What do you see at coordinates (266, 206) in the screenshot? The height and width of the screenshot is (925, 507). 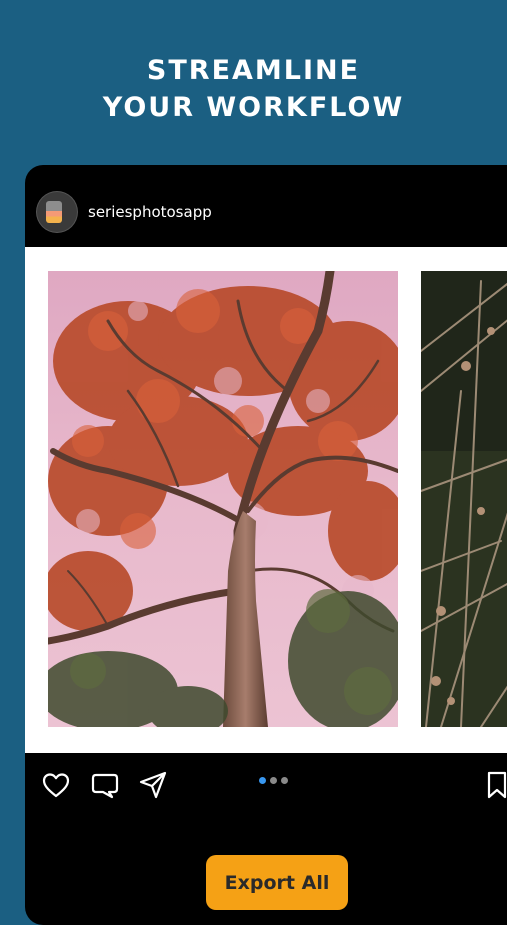 I see `post-header: seriesphotosapp` at bounding box center [266, 206].